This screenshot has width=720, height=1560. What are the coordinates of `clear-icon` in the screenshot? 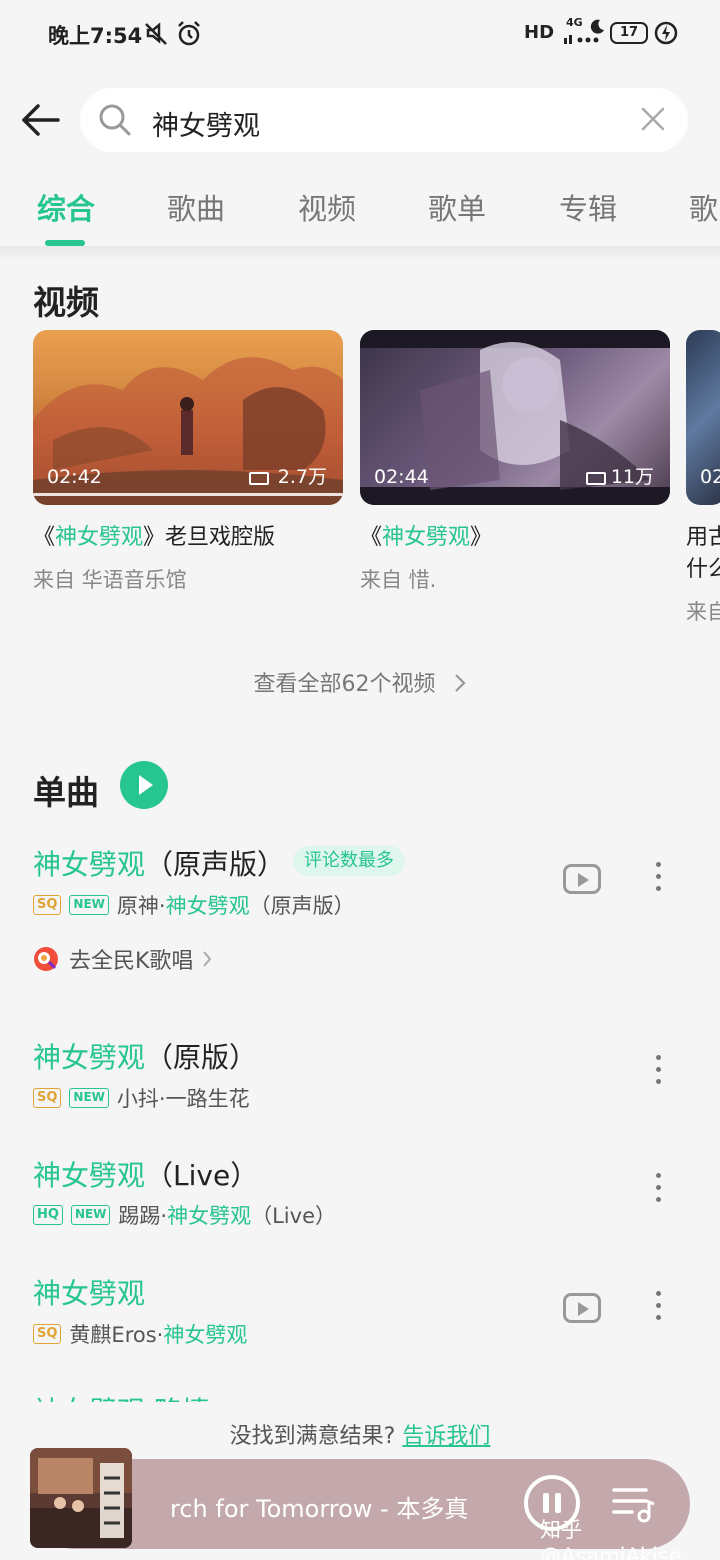 It's located at (653, 119).